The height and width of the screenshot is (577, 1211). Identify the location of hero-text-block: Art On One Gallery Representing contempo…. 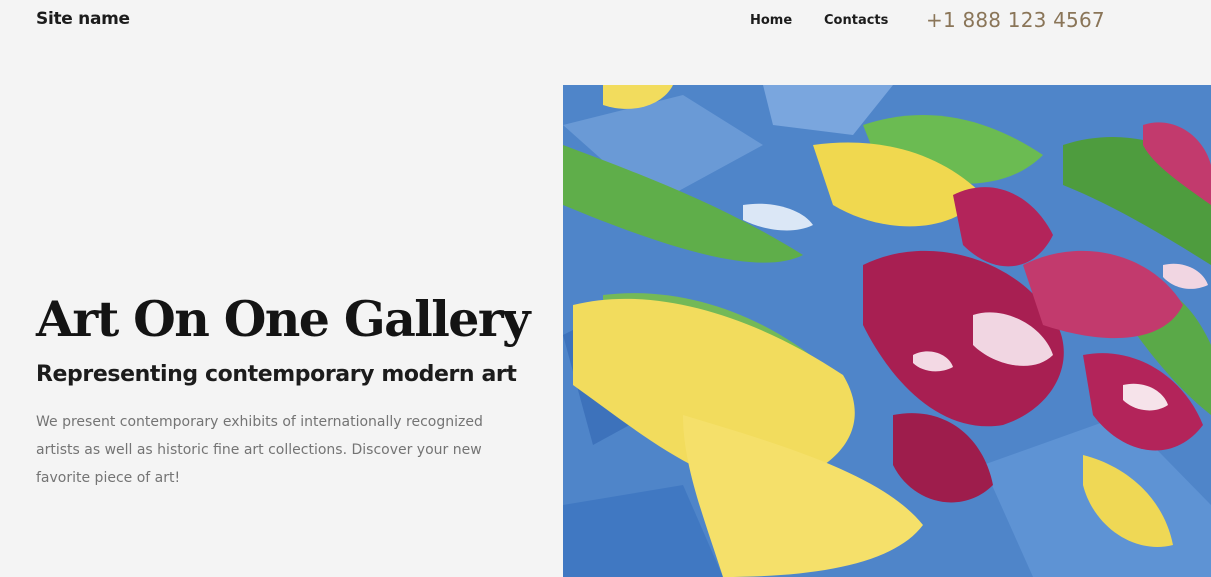
(283, 390).